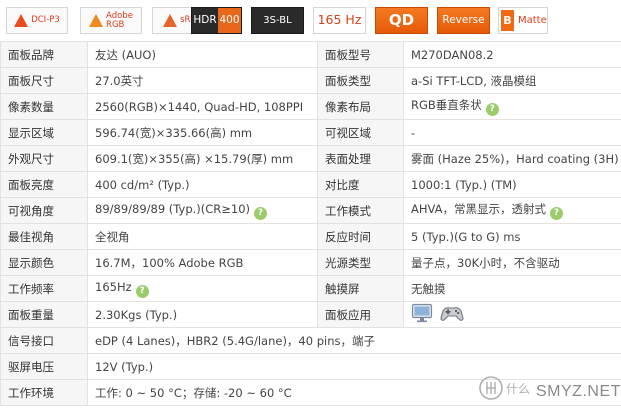  I want to click on spec-label: 面板品牌, so click(44, 54).